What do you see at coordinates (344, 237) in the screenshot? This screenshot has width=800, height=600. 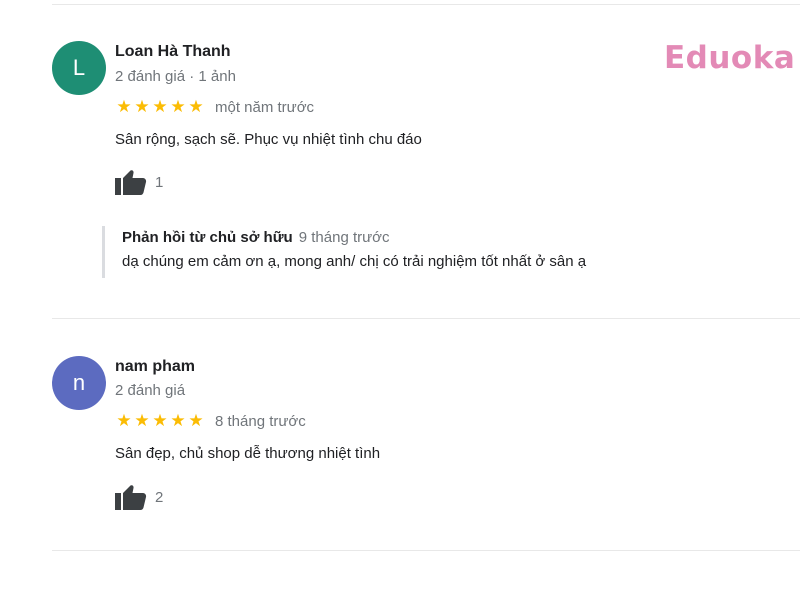 I see `reply-time: 9 tháng trước` at bounding box center [344, 237].